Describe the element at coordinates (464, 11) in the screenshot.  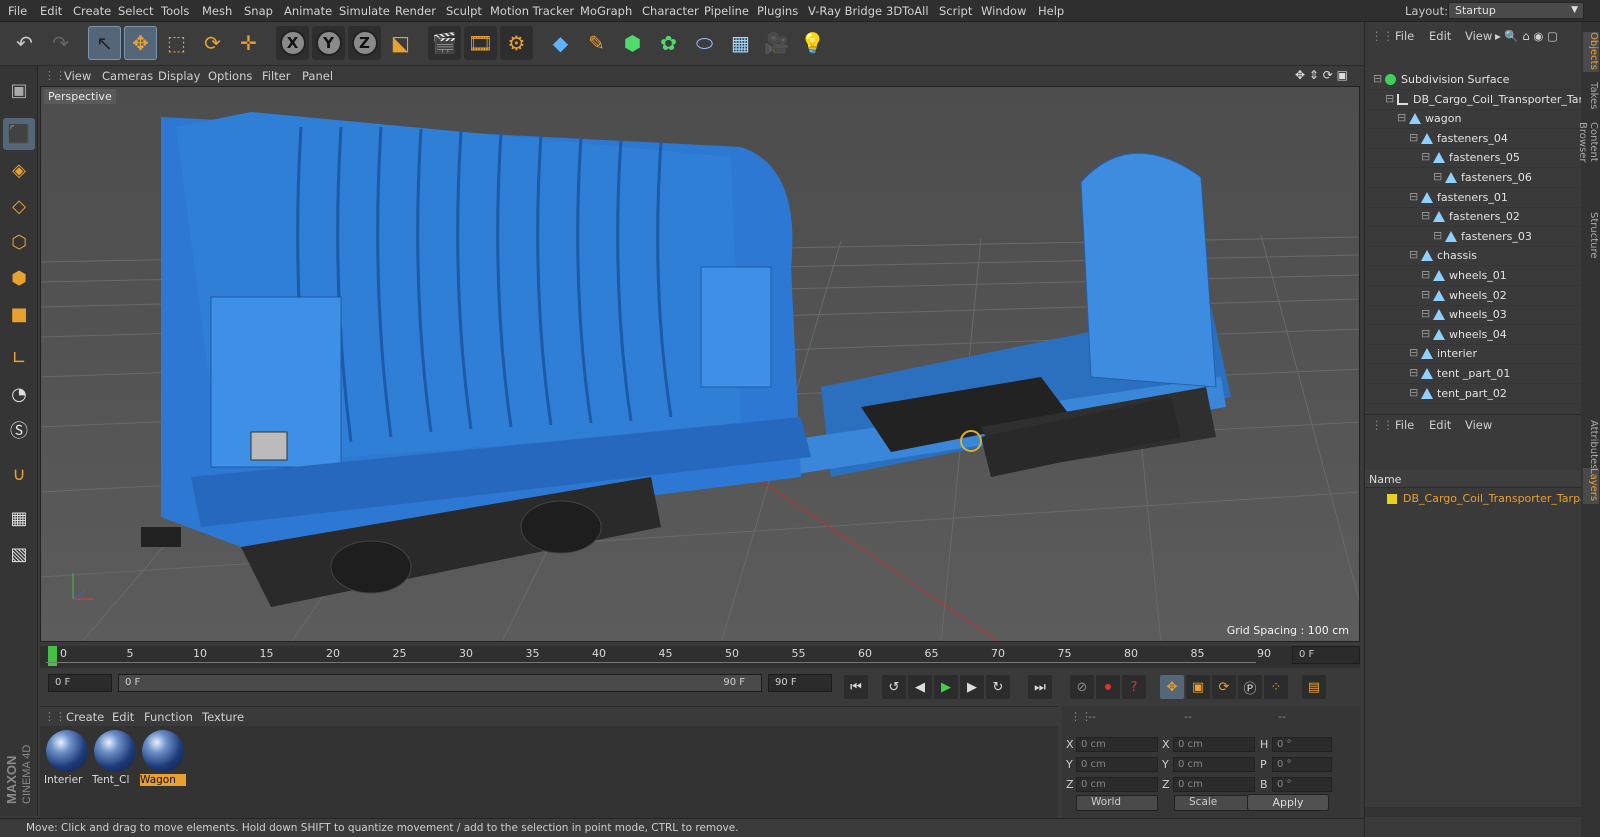
I see `menu-sculpt: Sculpt` at that location.